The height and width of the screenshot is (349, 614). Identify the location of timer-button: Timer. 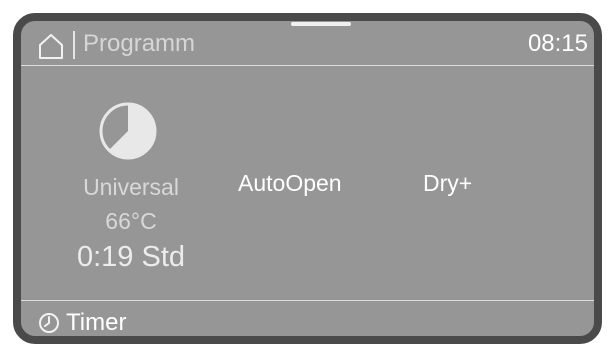
(307, 318).